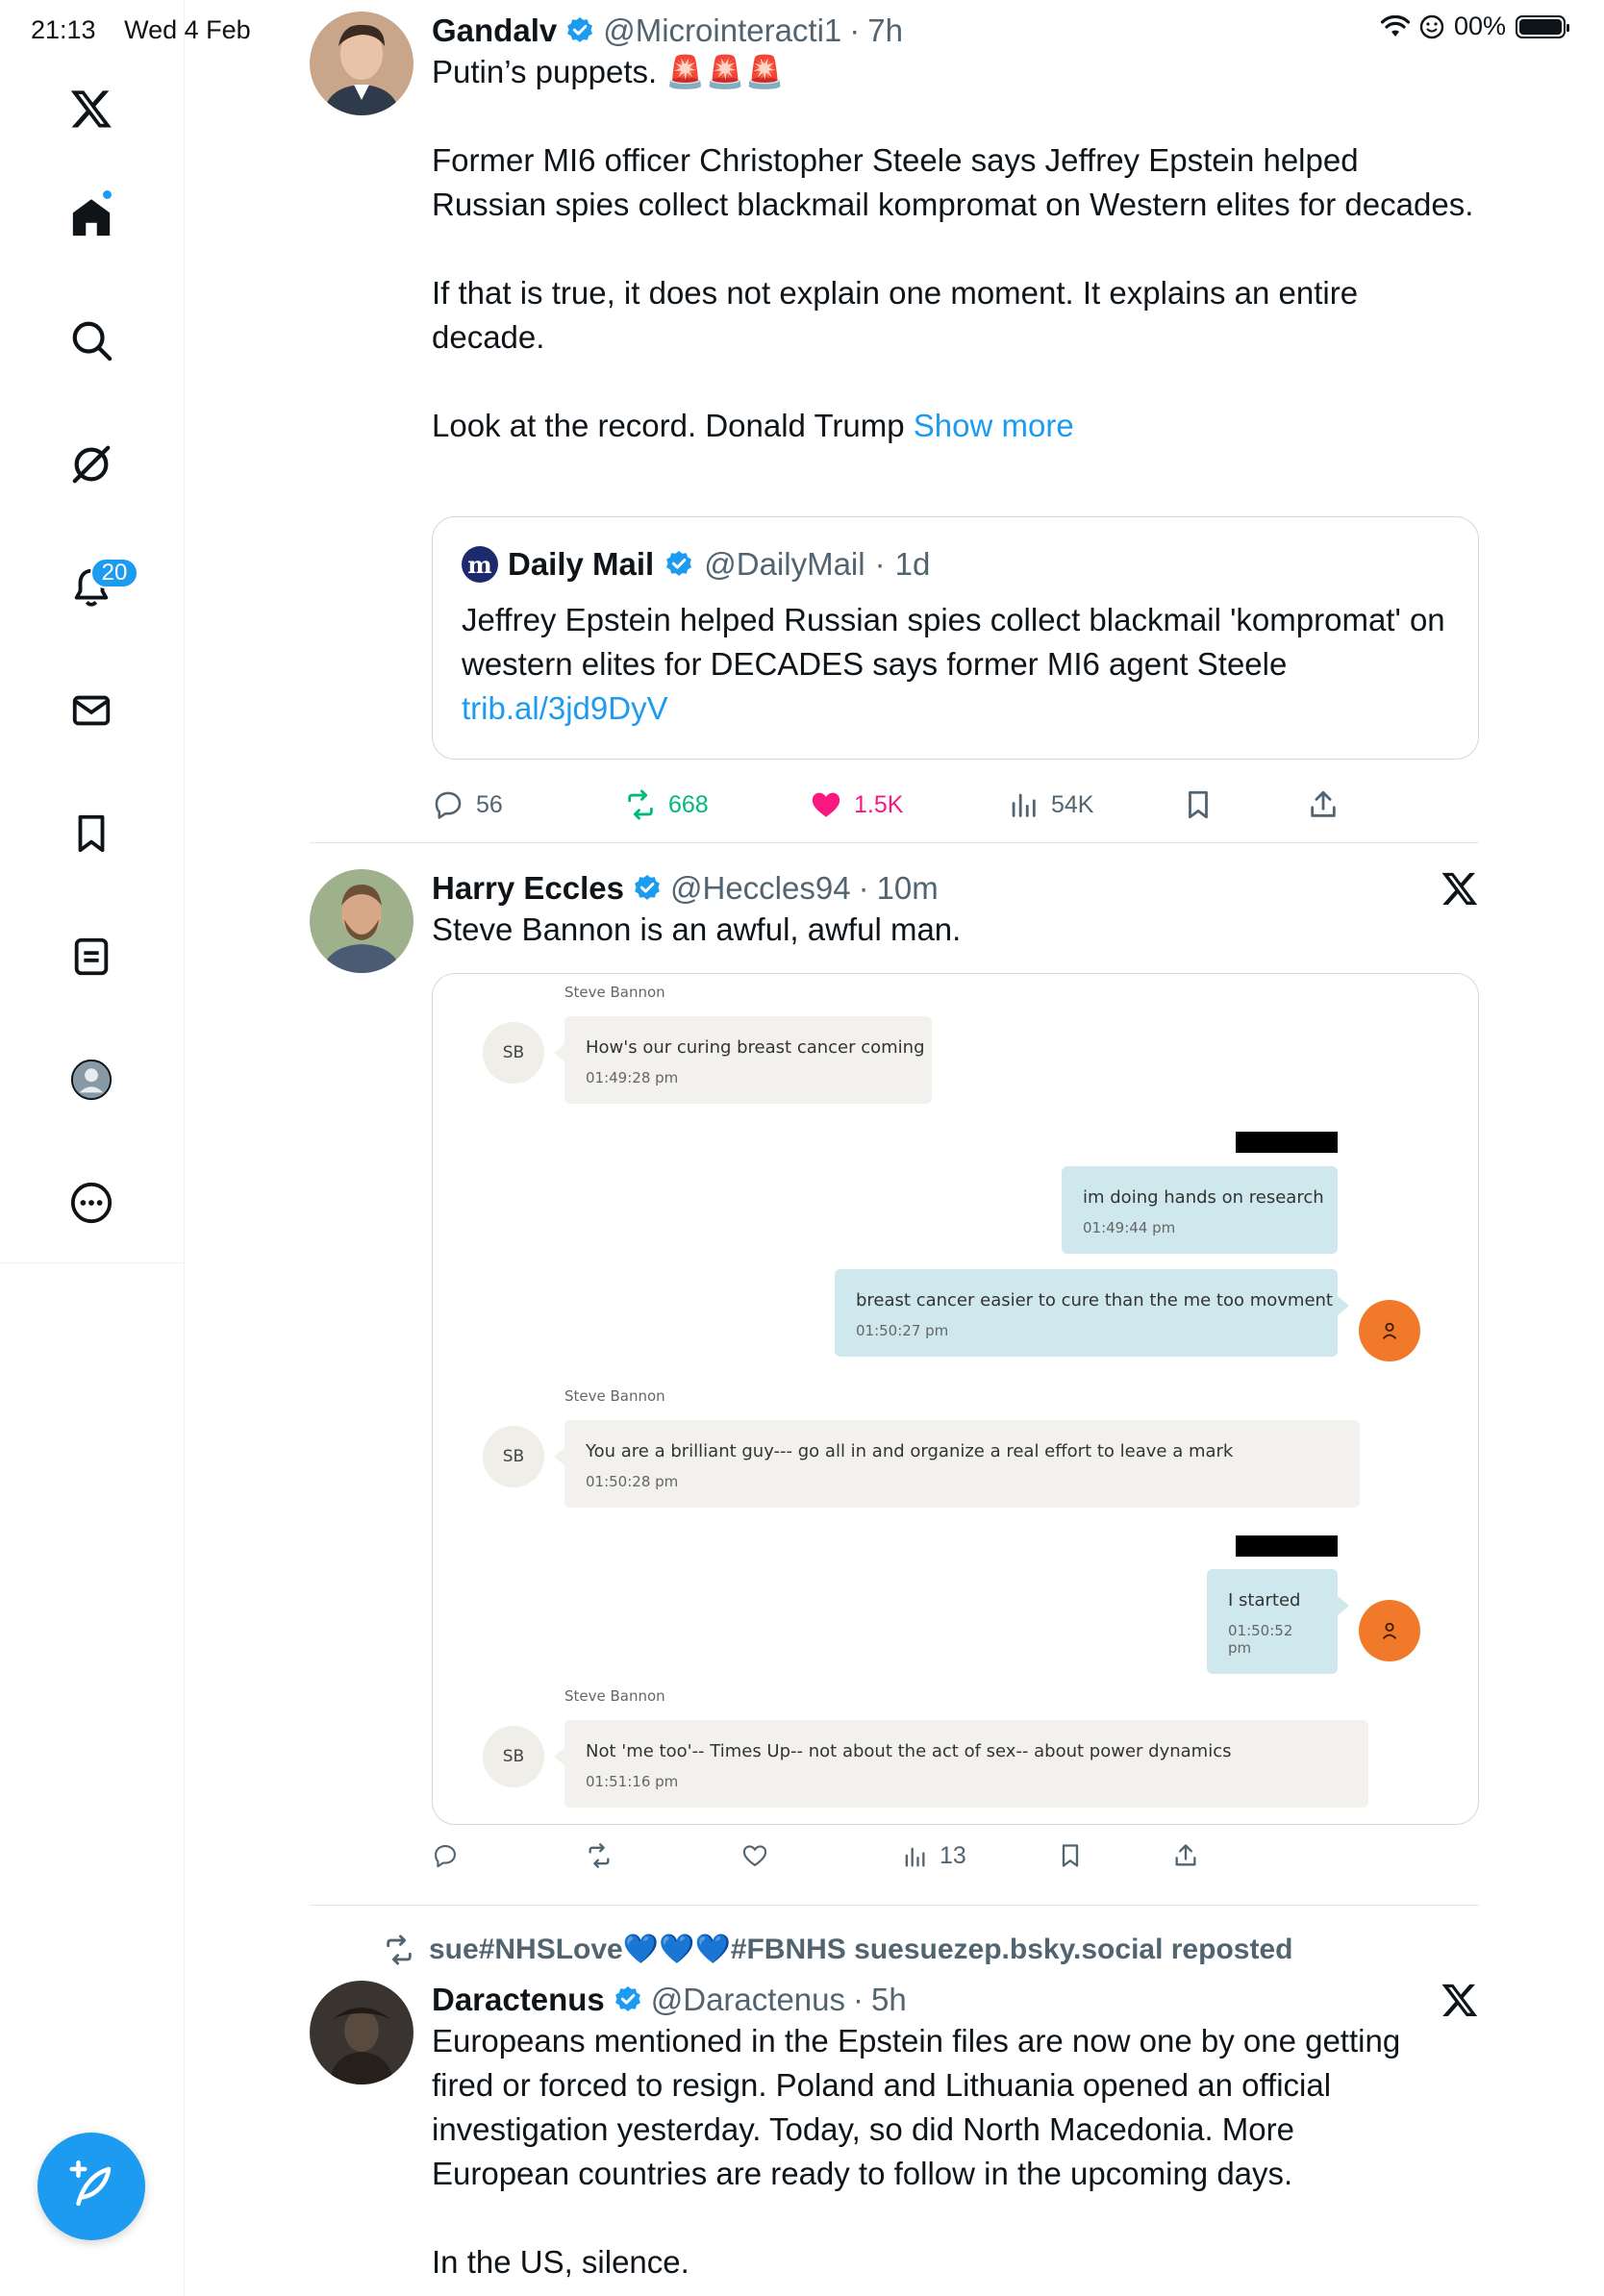 This screenshot has width=1604, height=2296. What do you see at coordinates (467, 804) in the screenshot?
I see `reply-button: 56` at bounding box center [467, 804].